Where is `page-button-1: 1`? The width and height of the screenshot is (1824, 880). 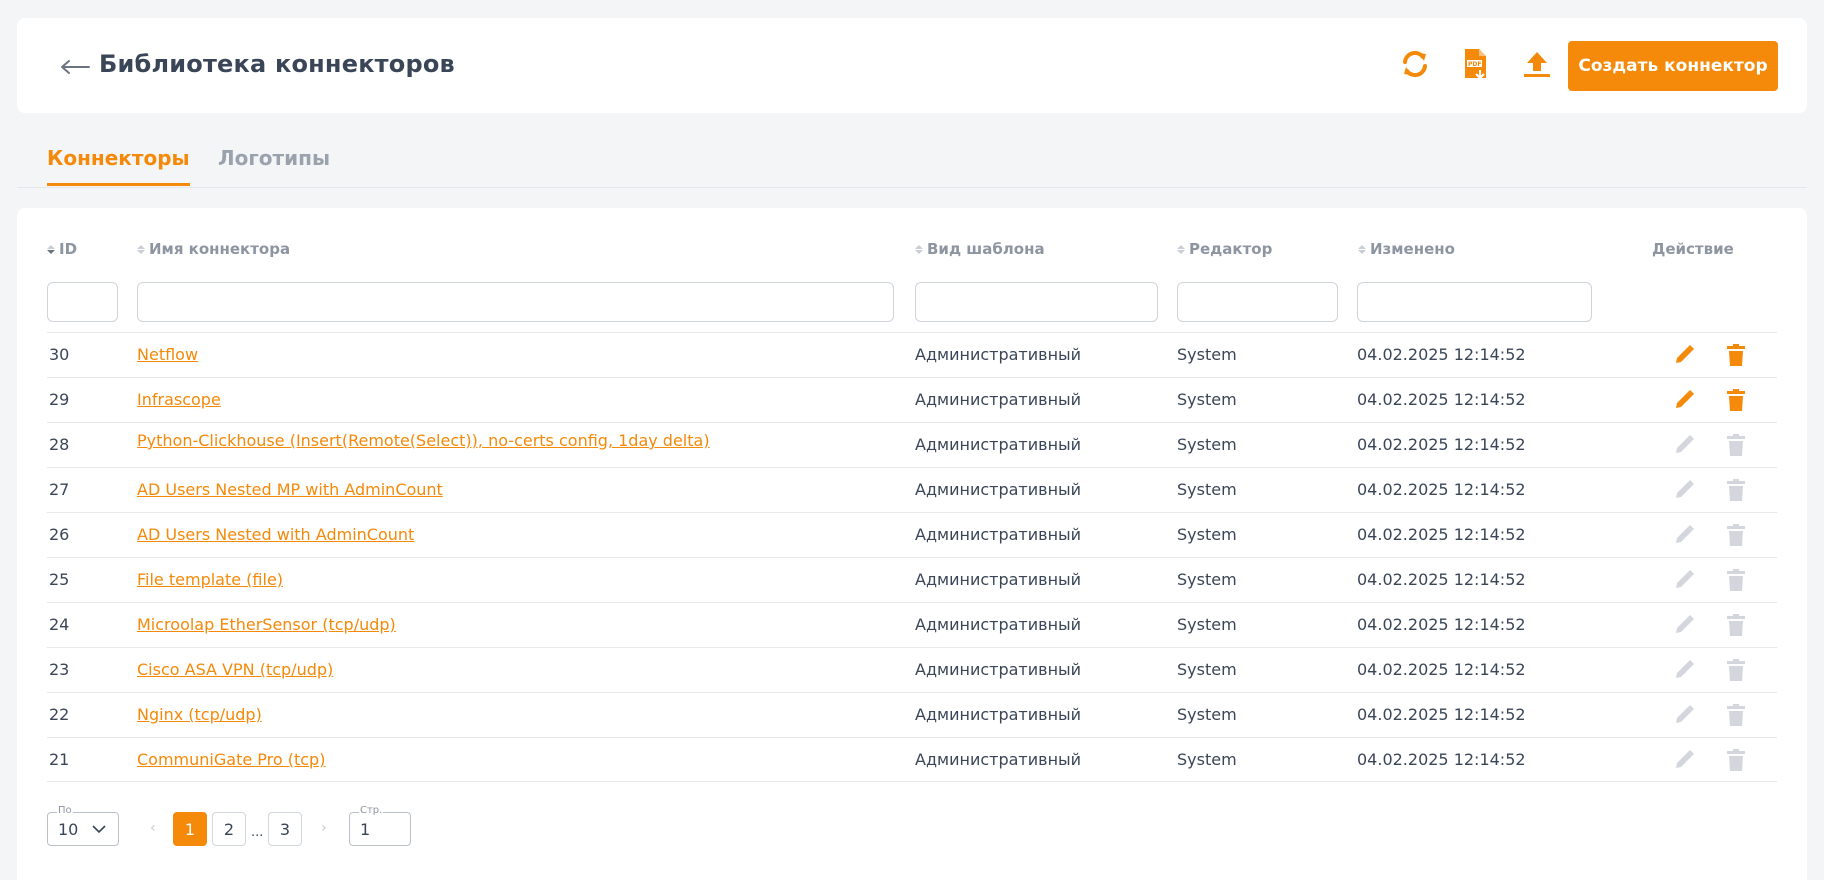
page-button-1: 1 is located at coordinates (190, 829).